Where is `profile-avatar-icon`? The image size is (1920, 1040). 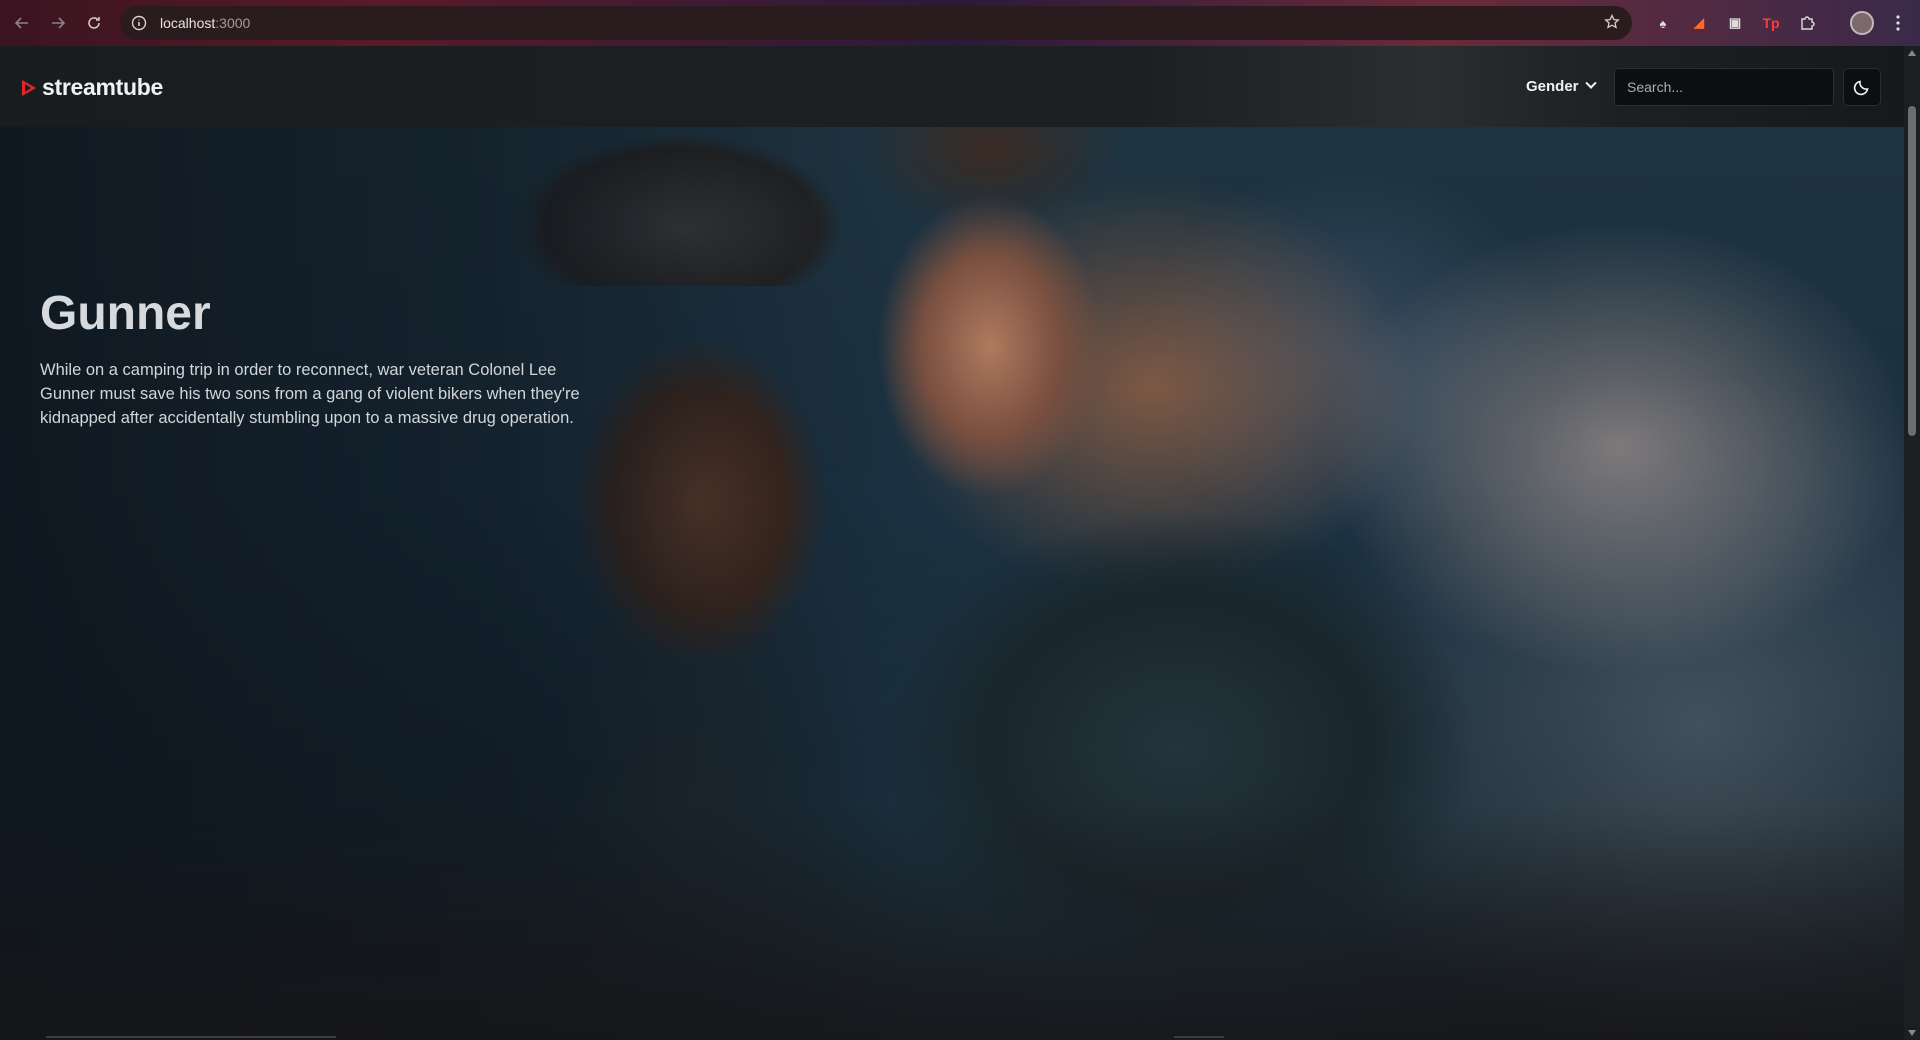
profile-avatar-icon is located at coordinates (1862, 23).